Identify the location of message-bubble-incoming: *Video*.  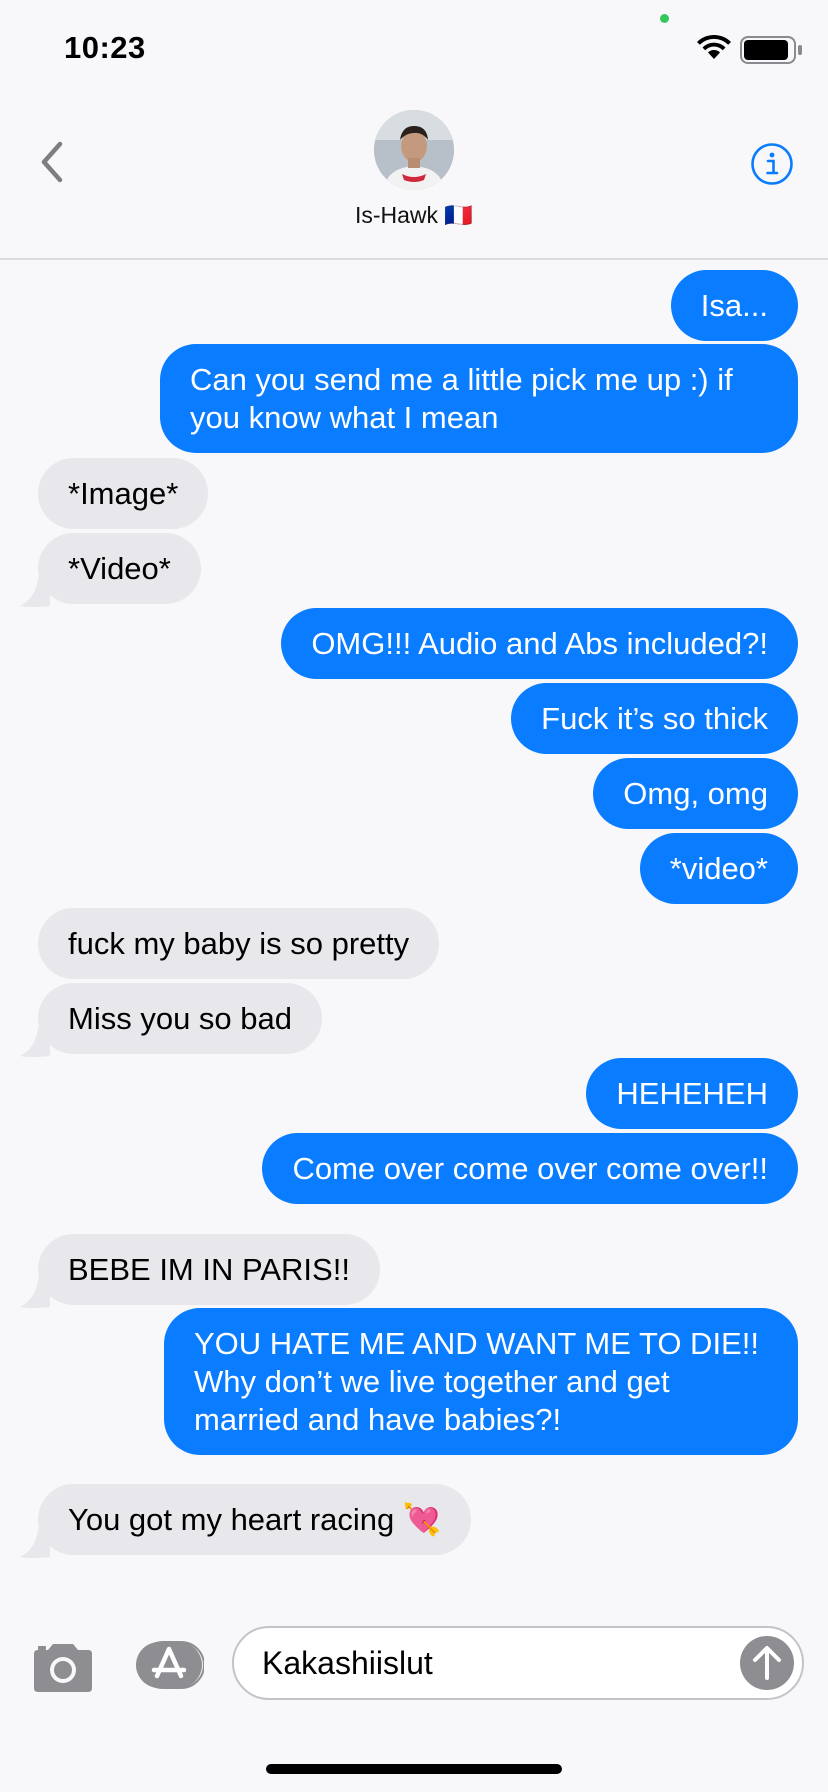
(119, 568).